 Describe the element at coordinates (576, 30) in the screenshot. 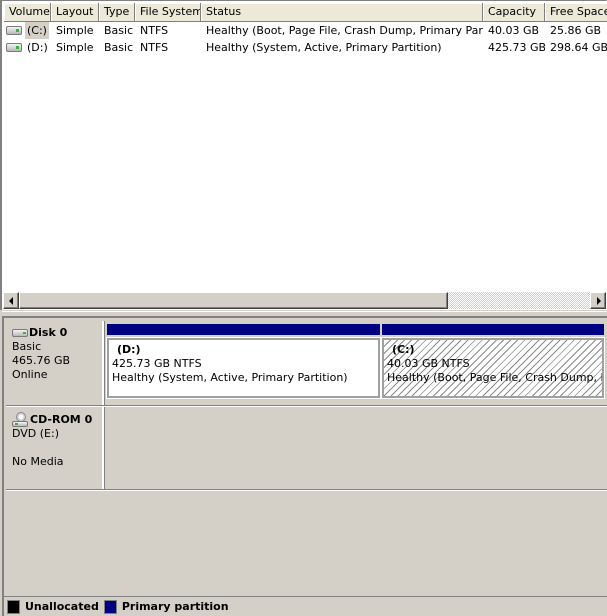

I see `free-space-cell: 25.86 GB` at that location.